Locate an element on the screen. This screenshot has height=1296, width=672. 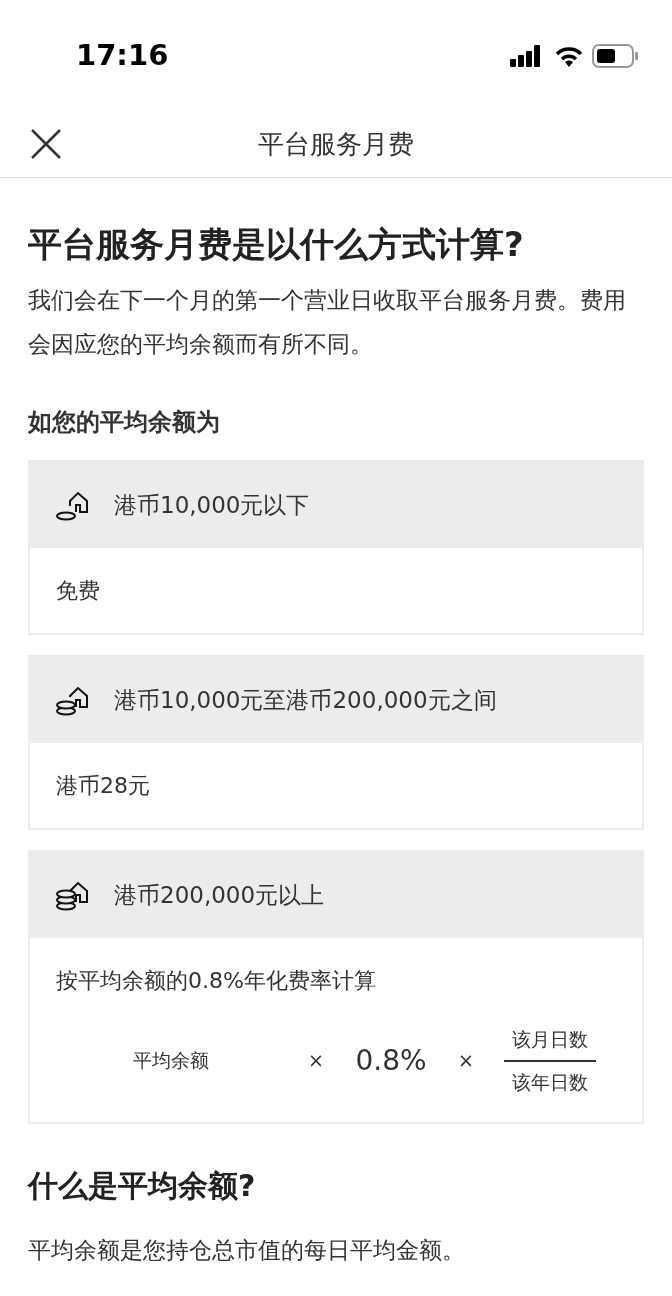
close-icon is located at coordinates (46, 144).